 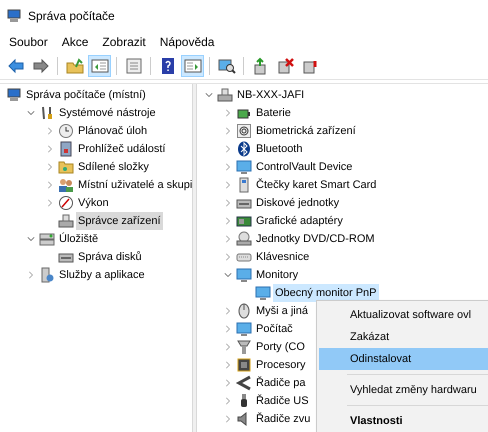 What do you see at coordinates (244, 239) in the screenshot?
I see `optical-drive-icon` at bounding box center [244, 239].